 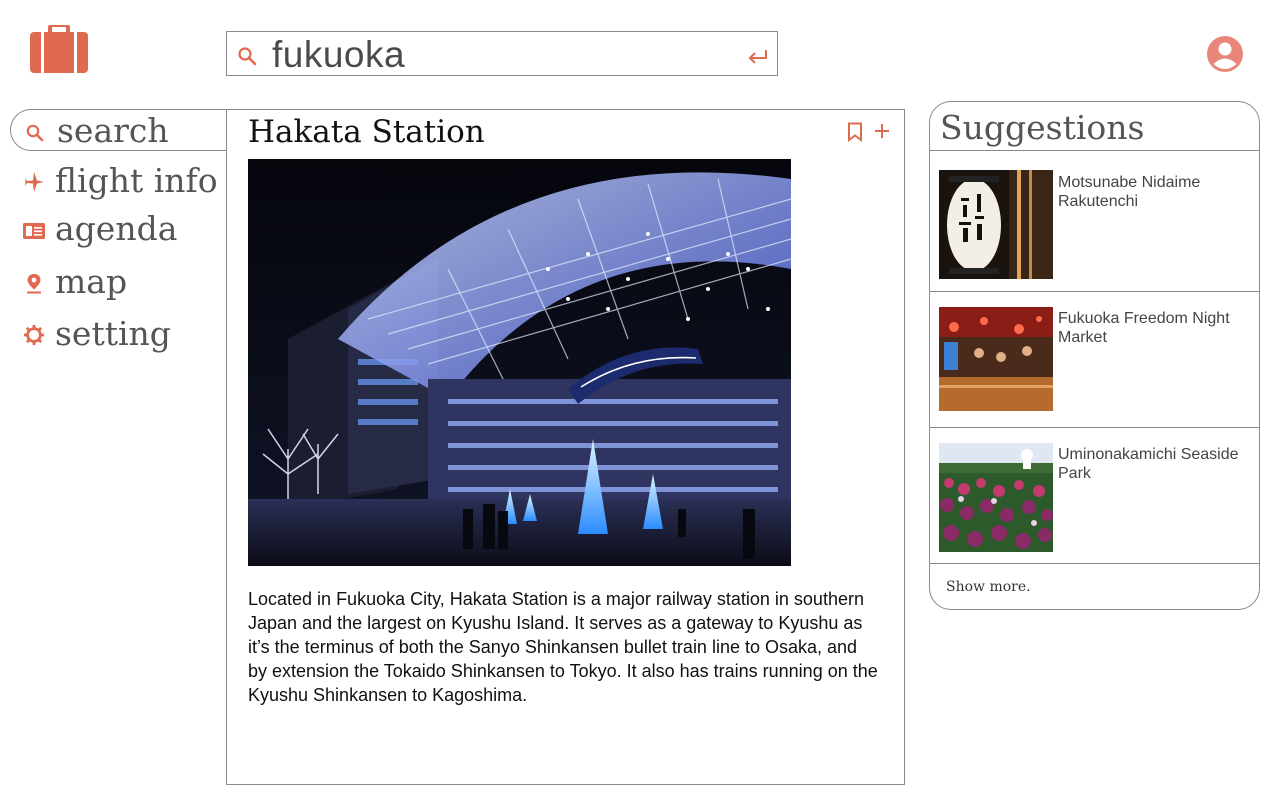 I want to click on show-more-link: Show more., so click(x=988, y=587).